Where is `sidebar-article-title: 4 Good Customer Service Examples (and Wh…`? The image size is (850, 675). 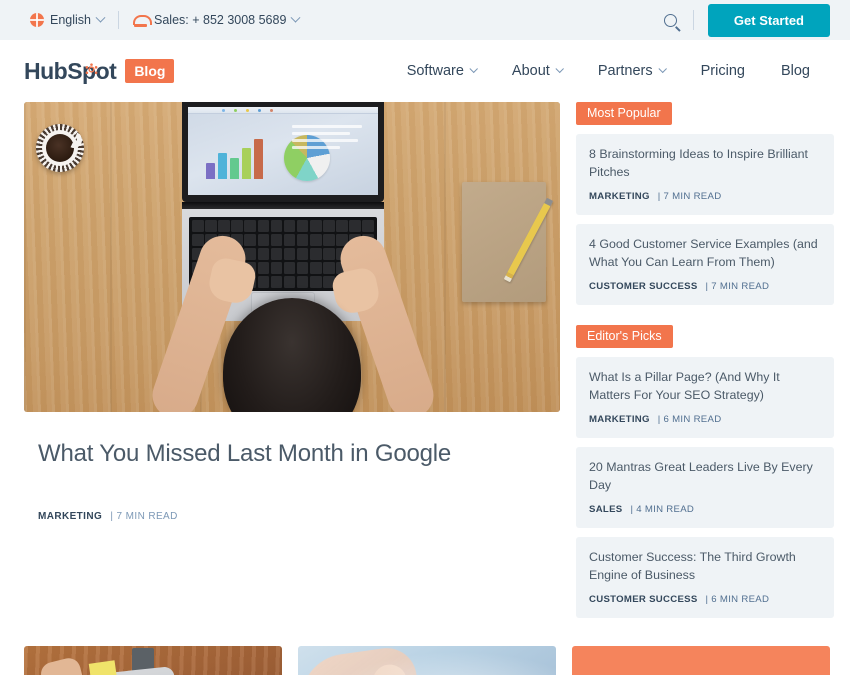 sidebar-article-title: 4 Good Customer Service Examples (and Wh… is located at coordinates (703, 252).